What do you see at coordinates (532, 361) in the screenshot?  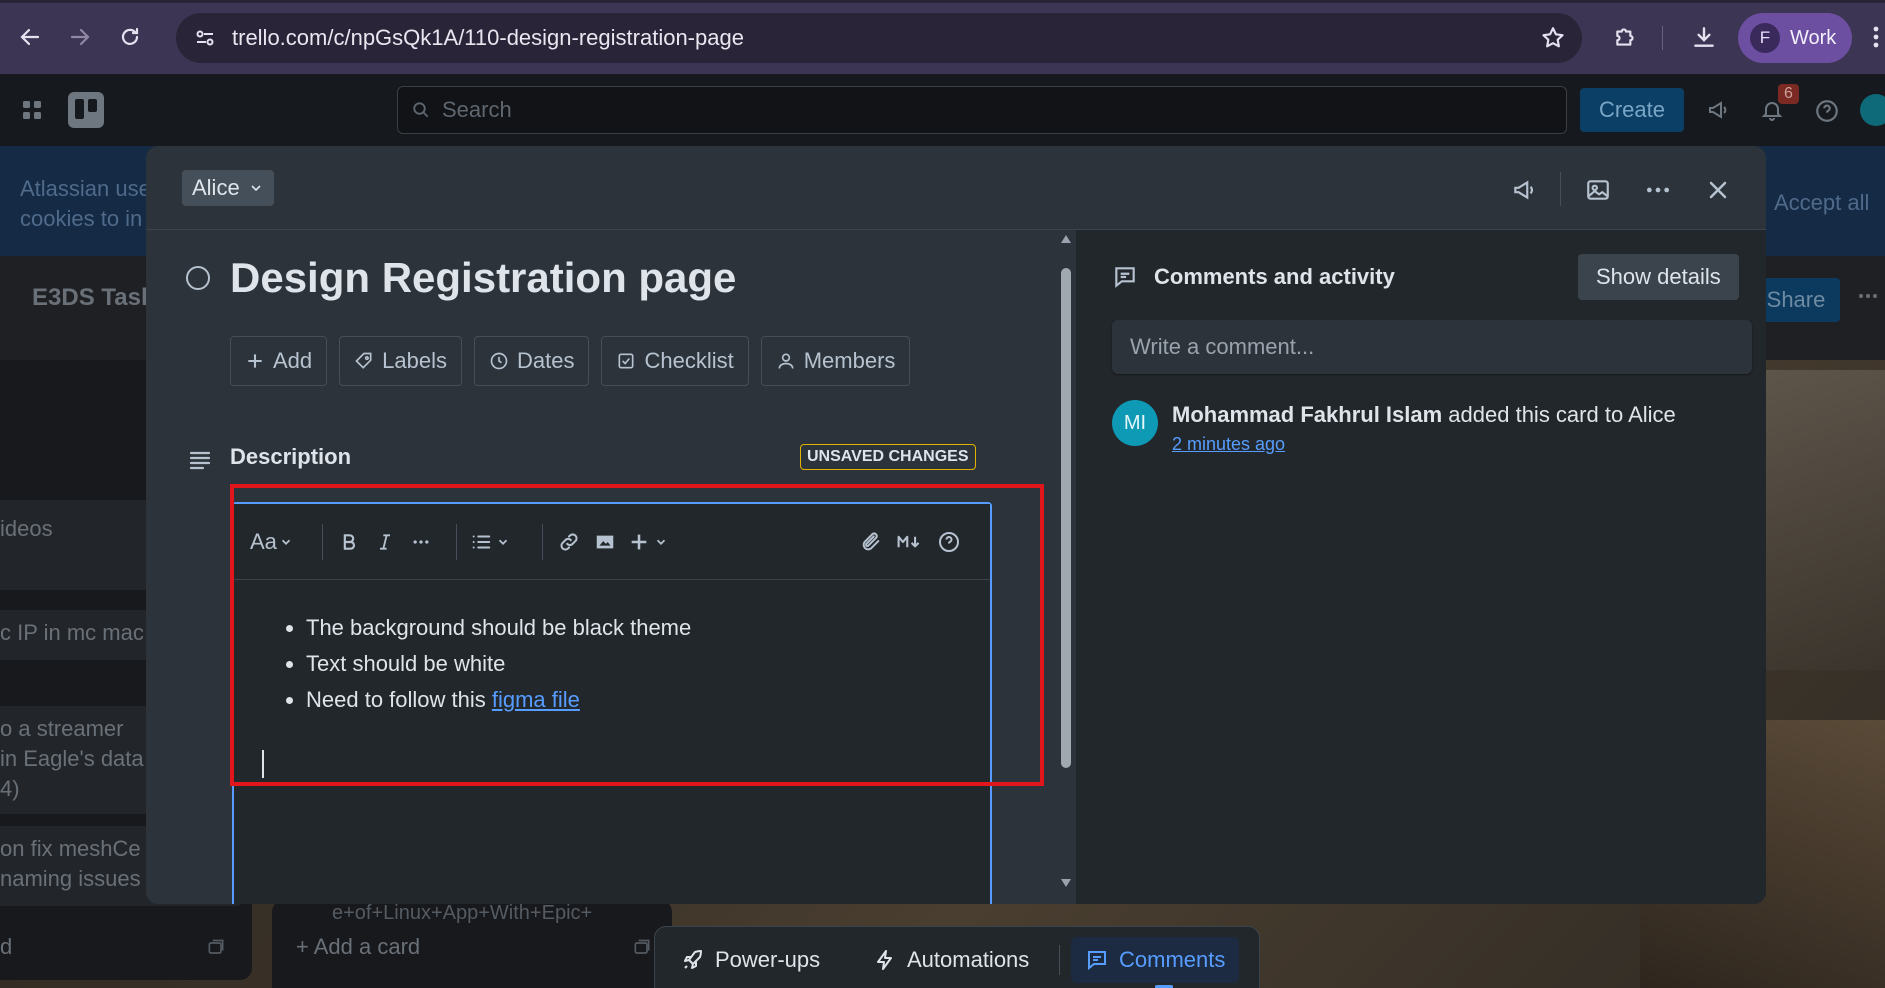 I see `dates-button: Dates` at bounding box center [532, 361].